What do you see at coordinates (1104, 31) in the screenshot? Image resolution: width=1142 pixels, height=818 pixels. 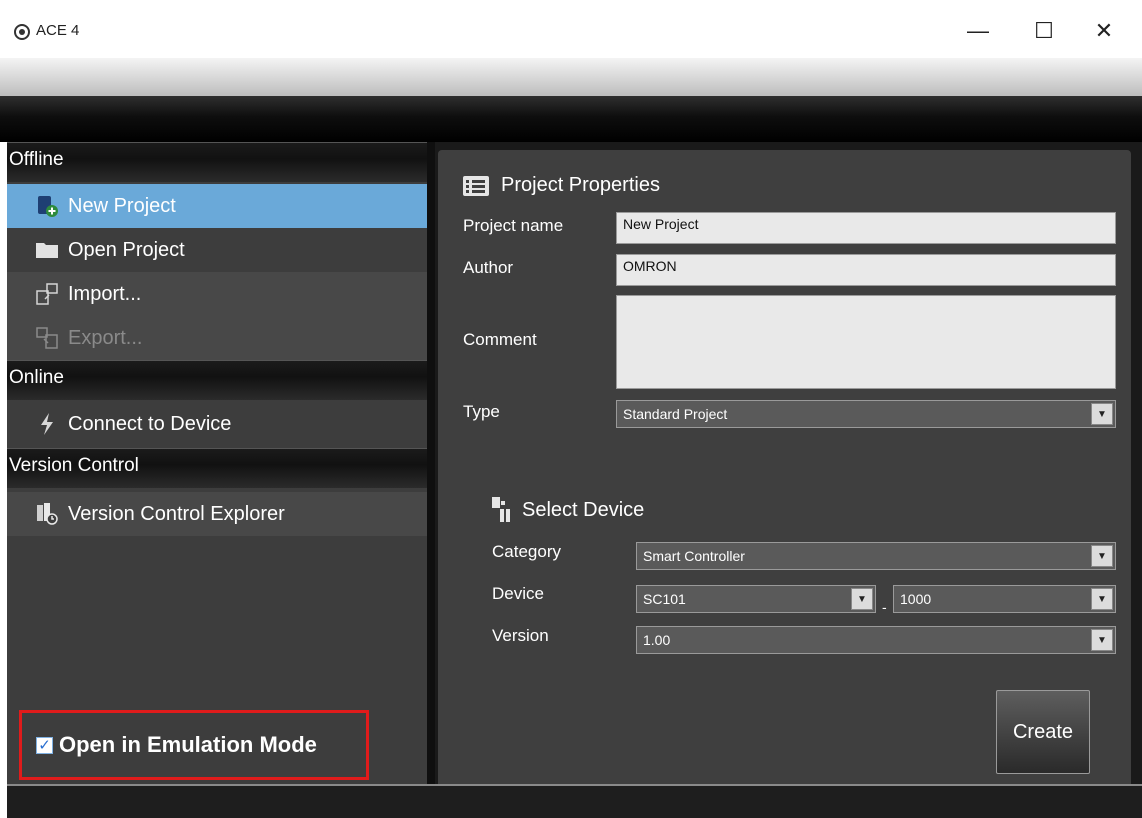 I see `close-button: ✕` at bounding box center [1104, 31].